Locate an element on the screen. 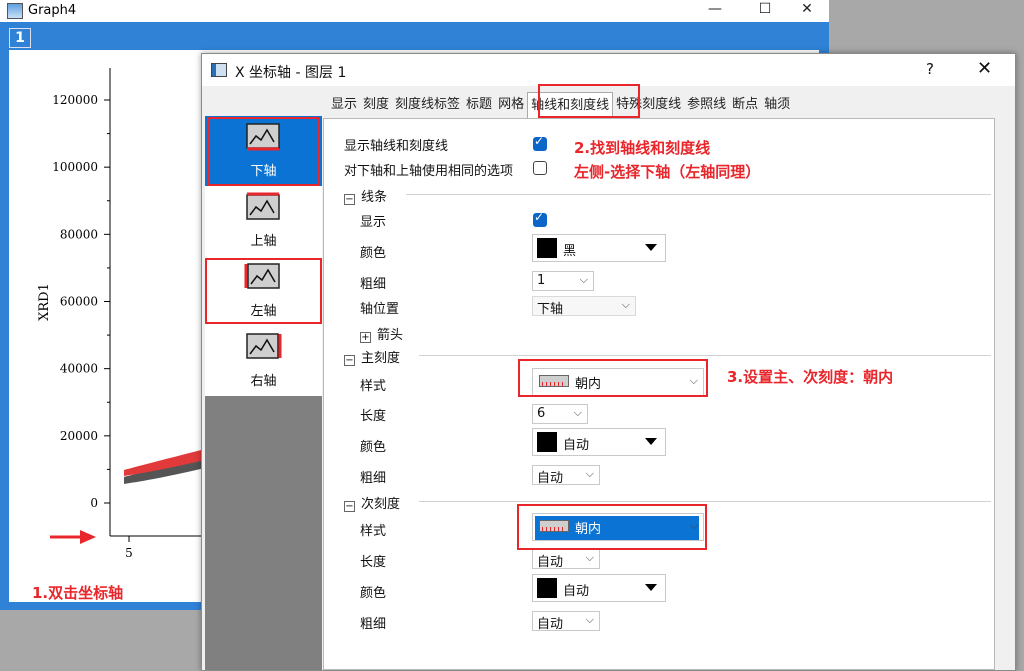 The height and width of the screenshot is (671, 1024). y-tick-label: 0 is located at coordinates (94, 503).